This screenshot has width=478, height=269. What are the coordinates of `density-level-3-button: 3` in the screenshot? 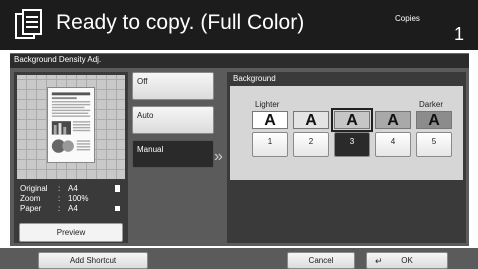 It's located at (352, 144).